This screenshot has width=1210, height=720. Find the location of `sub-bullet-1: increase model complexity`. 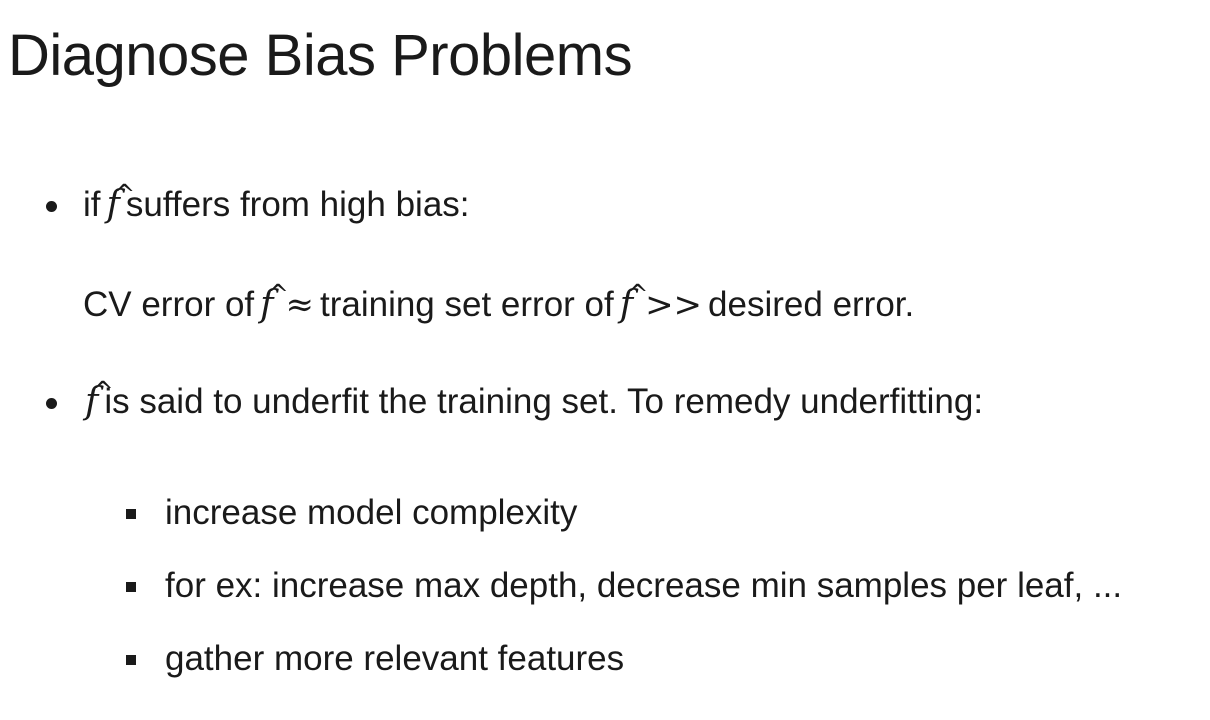

sub-bullet-1: increase model complexity is located at coordinates (371, 512).